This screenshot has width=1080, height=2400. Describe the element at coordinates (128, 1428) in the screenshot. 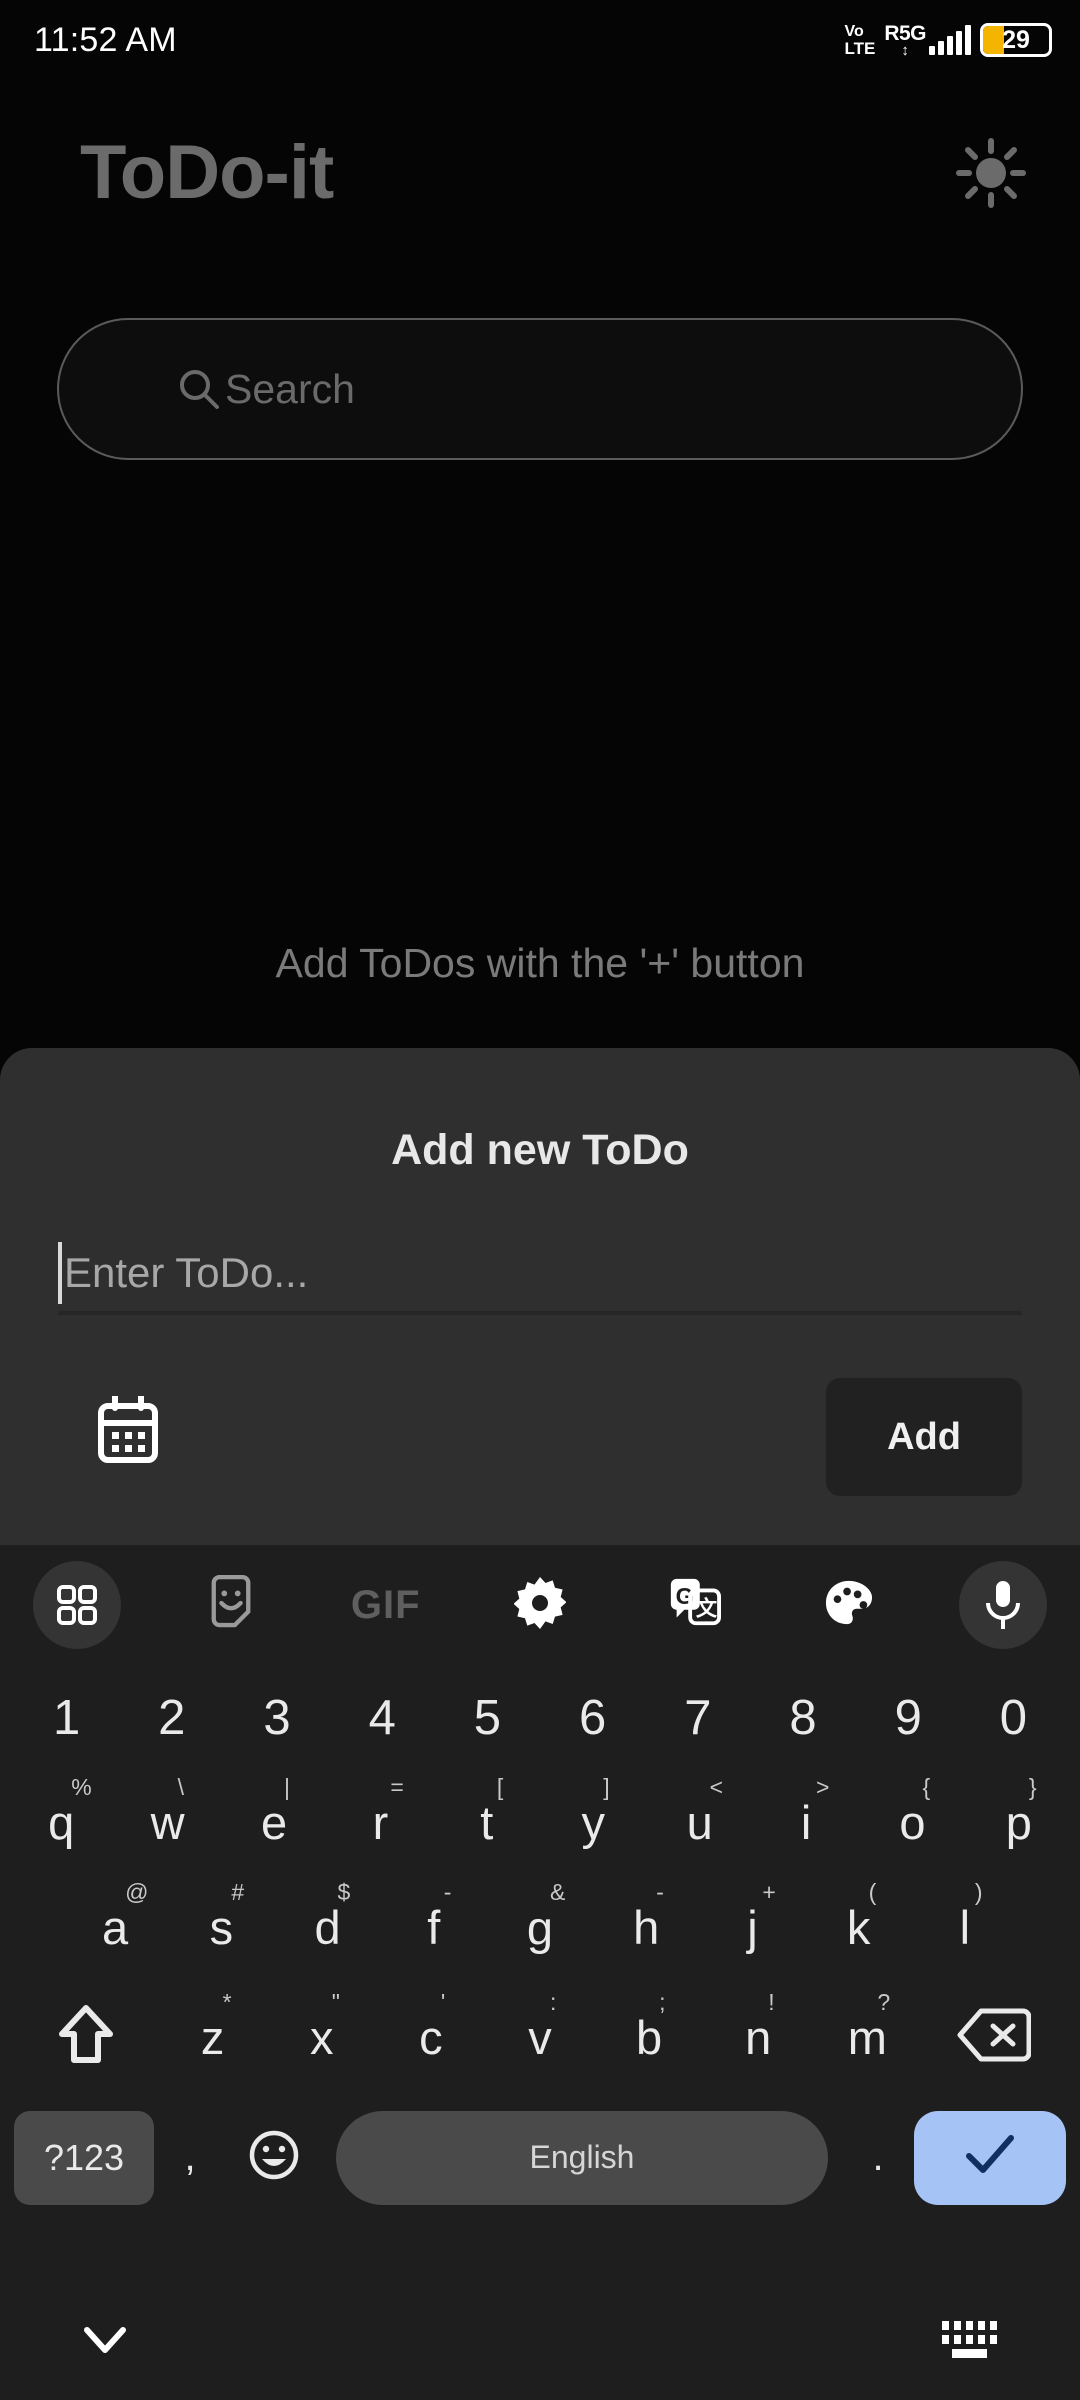

I see `calendar-icon` at that location.